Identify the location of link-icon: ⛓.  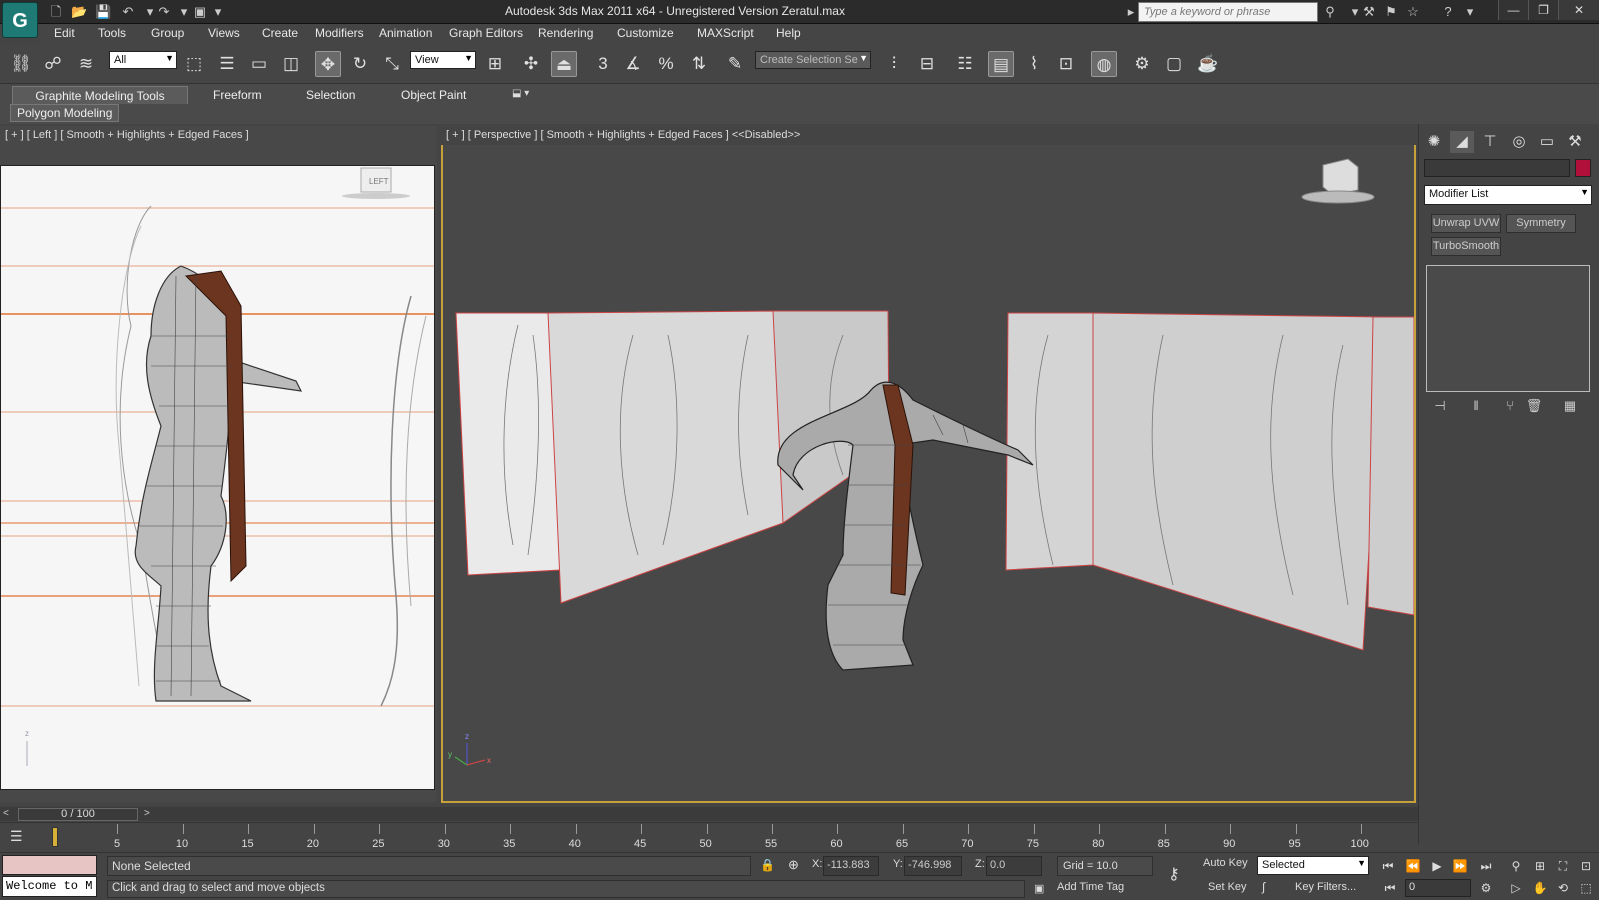
(21, 64).